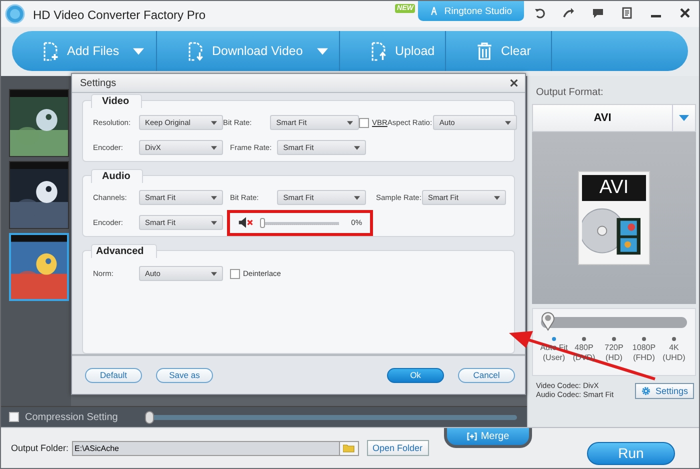 This screenshot has width=700, height=469. Describe the element at coordinates (124, 251) in the screenshot. I see `group-title: Advanced` at that location.